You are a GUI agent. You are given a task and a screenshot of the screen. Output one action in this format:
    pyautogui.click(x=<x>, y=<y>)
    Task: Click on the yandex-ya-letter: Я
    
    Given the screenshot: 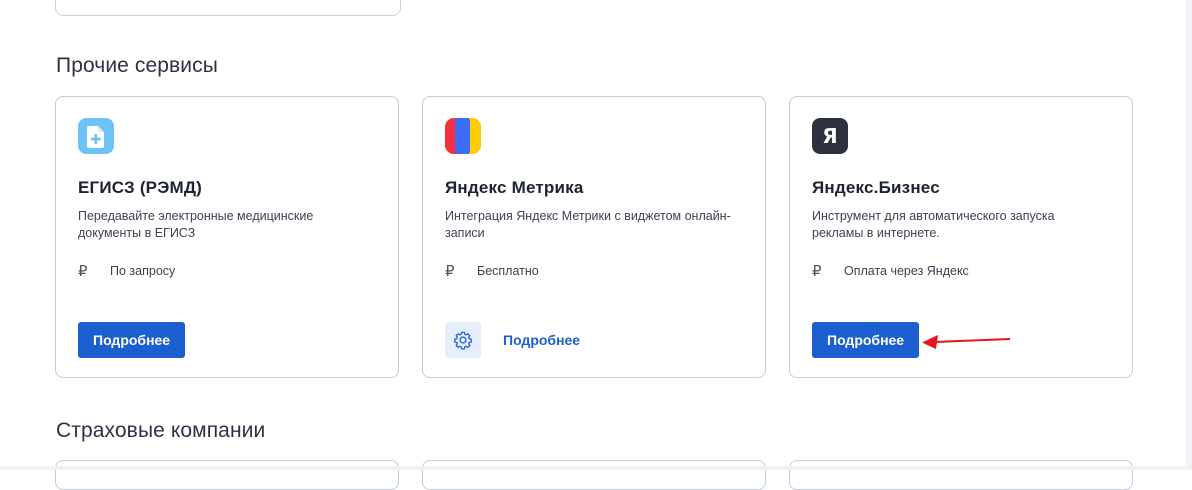 What is the action you would take?
    pyautogui.click(x=830, y=136)
    